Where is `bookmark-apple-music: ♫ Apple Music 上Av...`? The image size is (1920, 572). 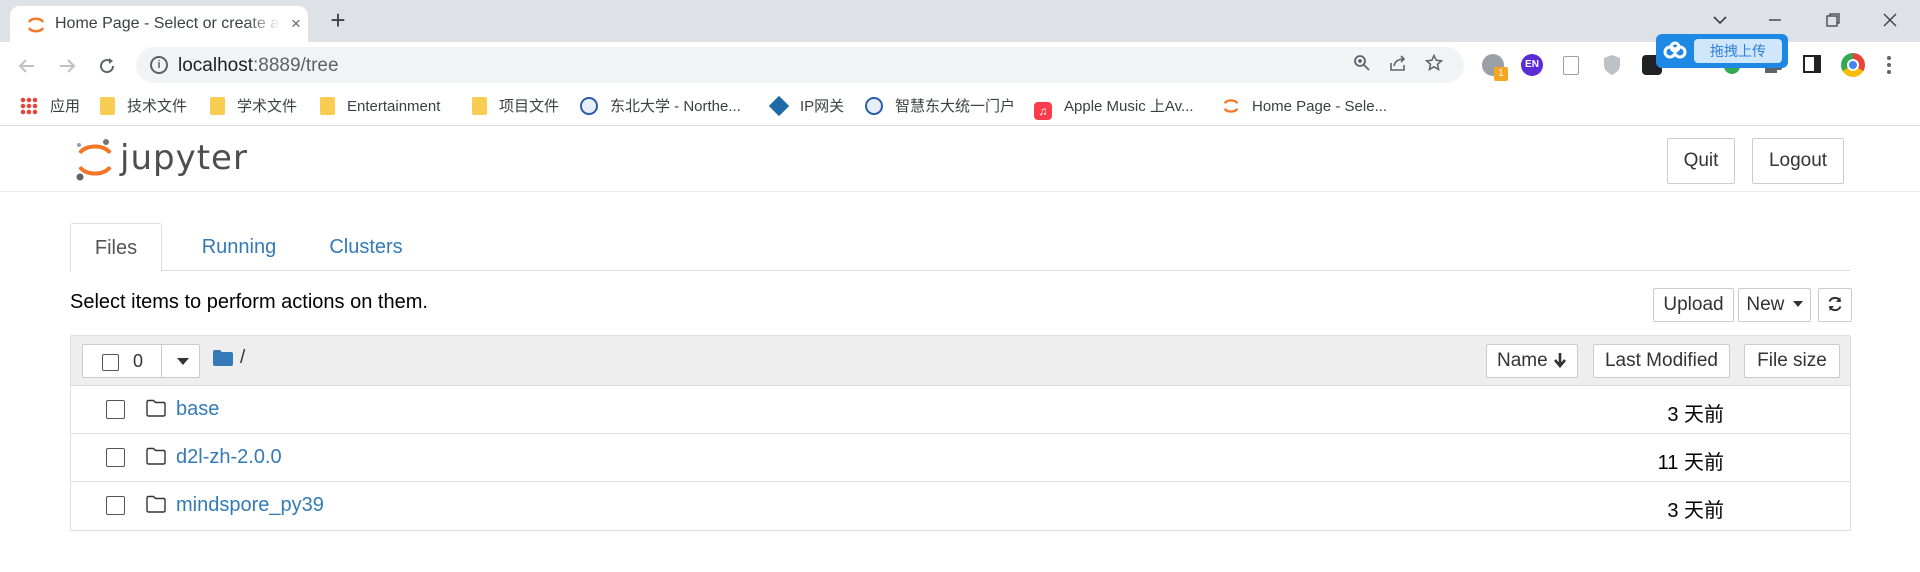 bookmark-apple-music: ♫ Apple Music 上Av... is located at coordinates (1114, 108).